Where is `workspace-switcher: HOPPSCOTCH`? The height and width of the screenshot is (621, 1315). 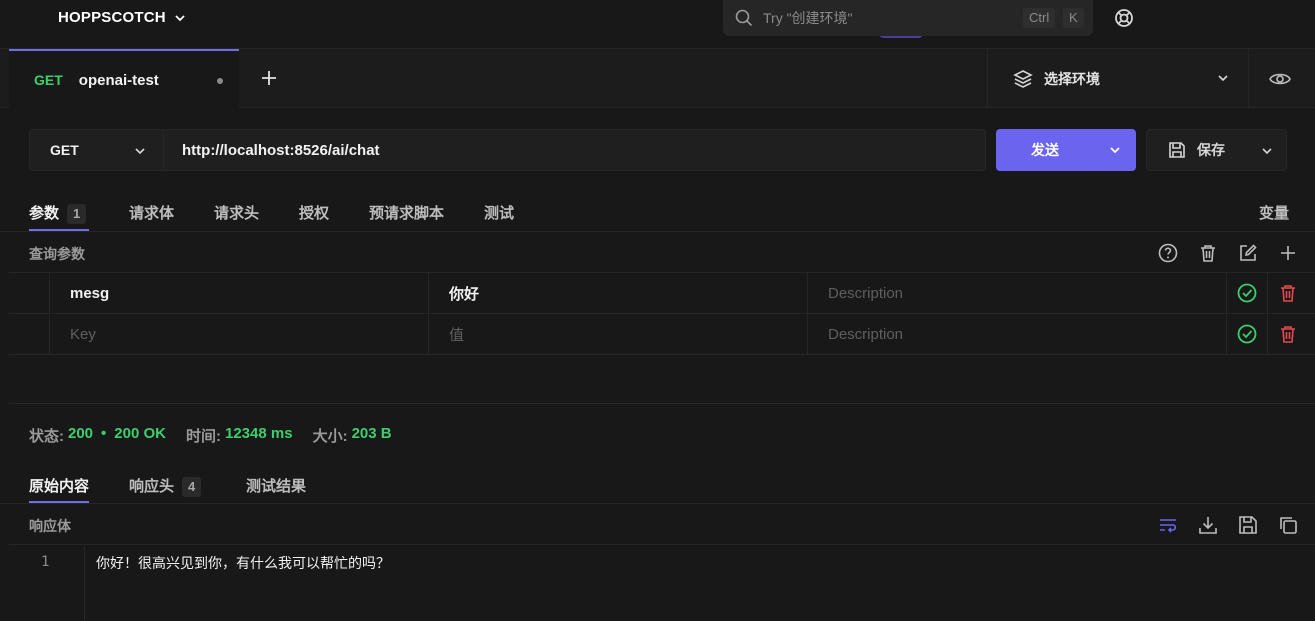 workspace-switcher: HOPPSCOTCH is located at coordinates (122, 17).